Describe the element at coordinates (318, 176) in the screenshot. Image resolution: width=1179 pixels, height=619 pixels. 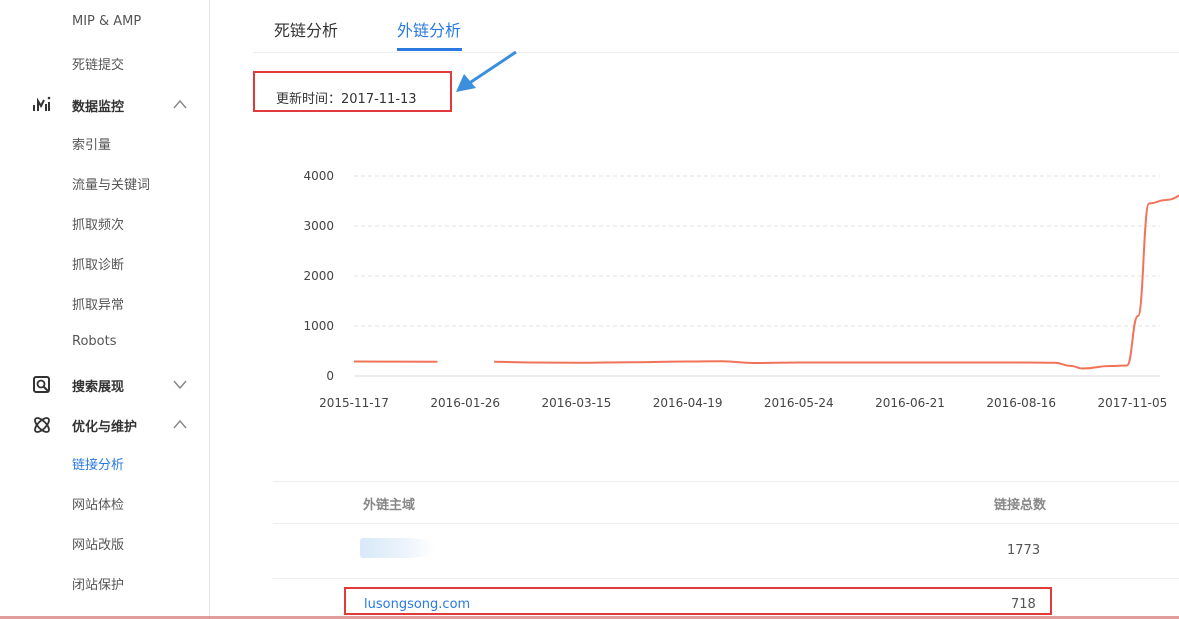
I see `y-tick-label: 4000` at that location.